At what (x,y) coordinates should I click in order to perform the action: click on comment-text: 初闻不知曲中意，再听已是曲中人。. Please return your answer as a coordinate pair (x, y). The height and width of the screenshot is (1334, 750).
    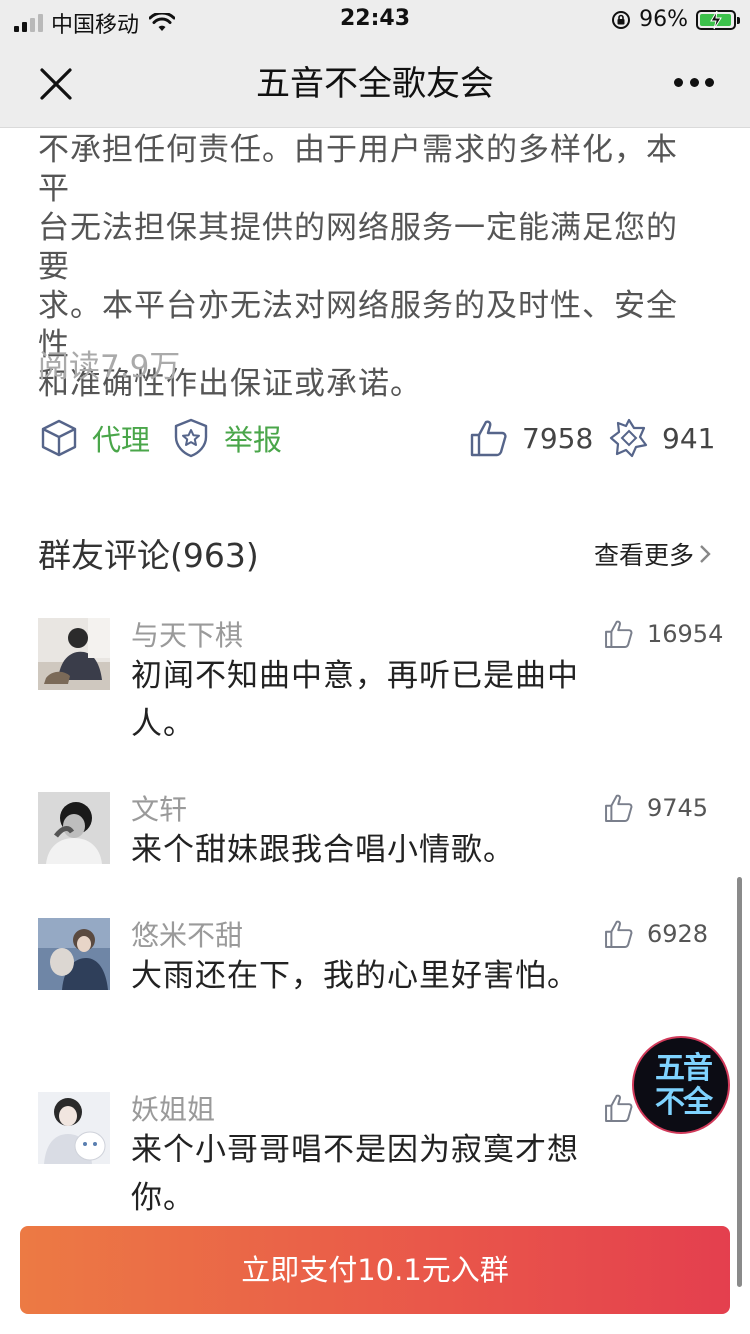
    Looking at the image, I should click on (355, 700).